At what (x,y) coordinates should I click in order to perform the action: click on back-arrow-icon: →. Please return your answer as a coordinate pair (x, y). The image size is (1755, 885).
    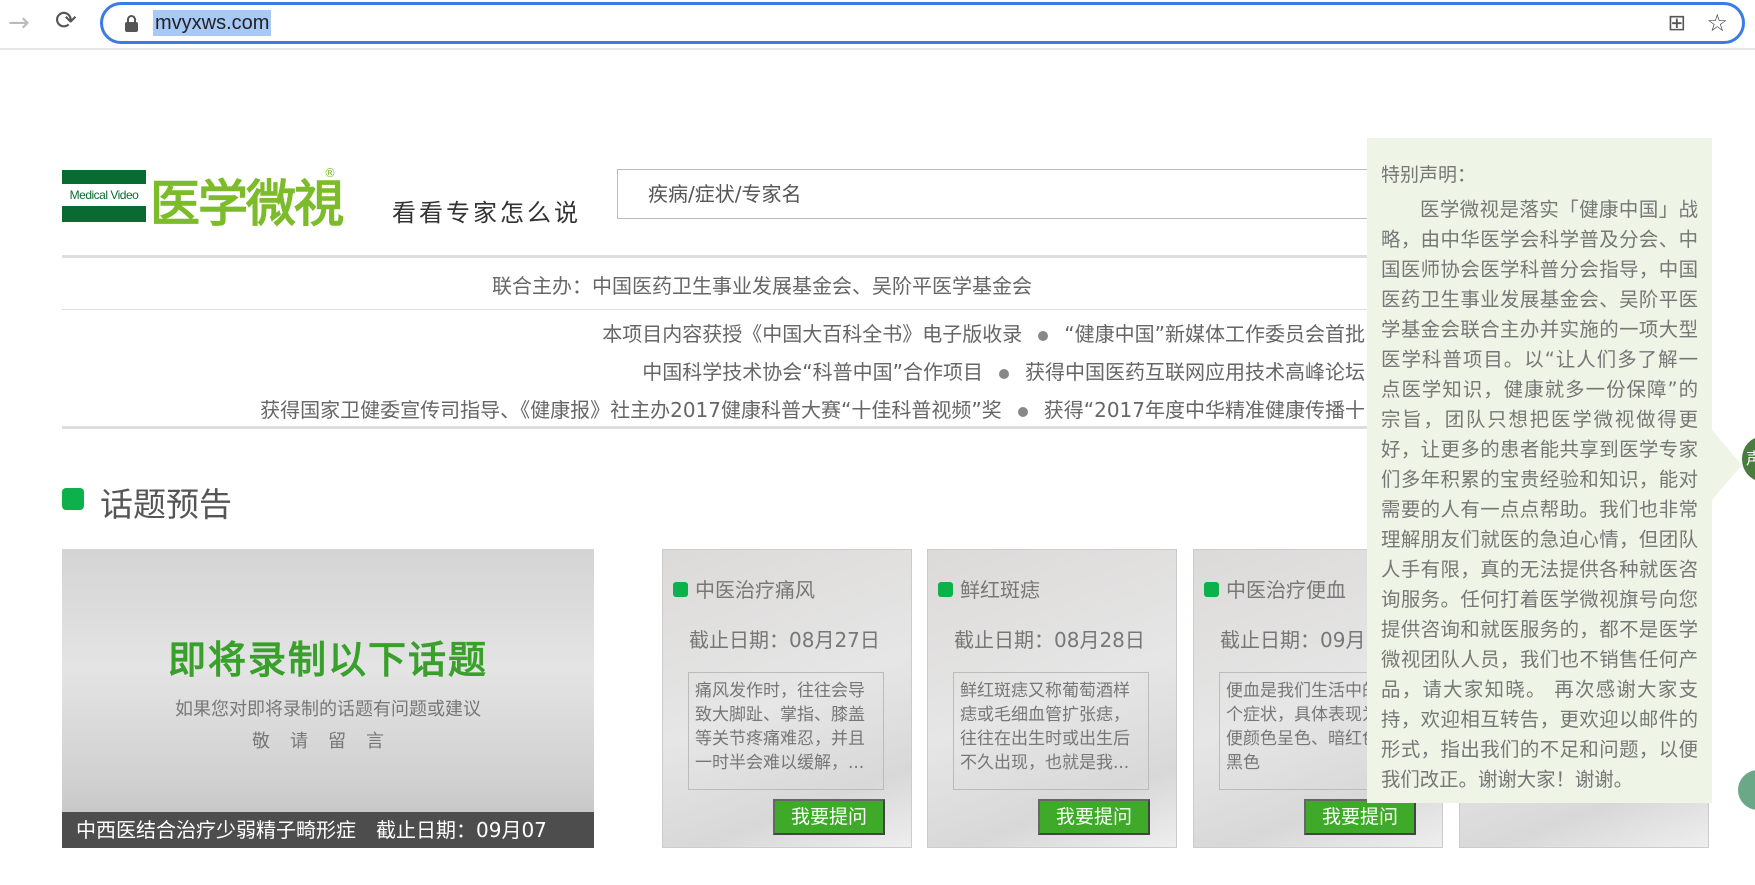
    Looking at the image, I should click on (19, 23).